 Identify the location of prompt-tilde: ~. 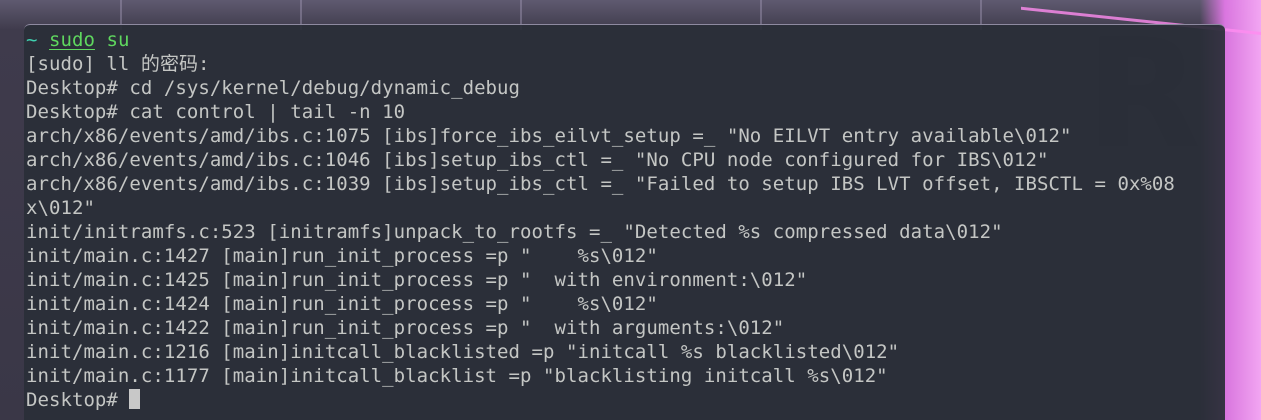
(32, 40).